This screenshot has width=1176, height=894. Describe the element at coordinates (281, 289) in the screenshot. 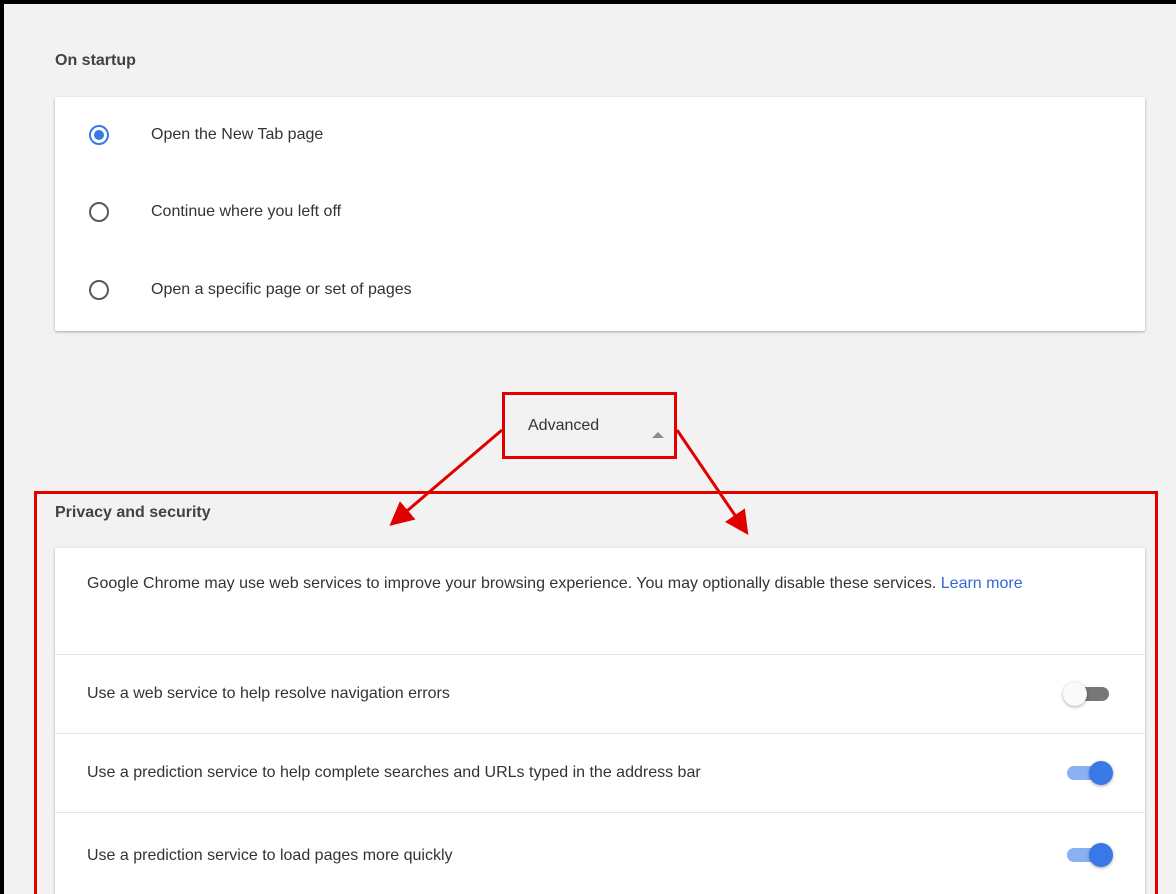

I see `startup-option-label: Open a specific page or set of pages` at that location.